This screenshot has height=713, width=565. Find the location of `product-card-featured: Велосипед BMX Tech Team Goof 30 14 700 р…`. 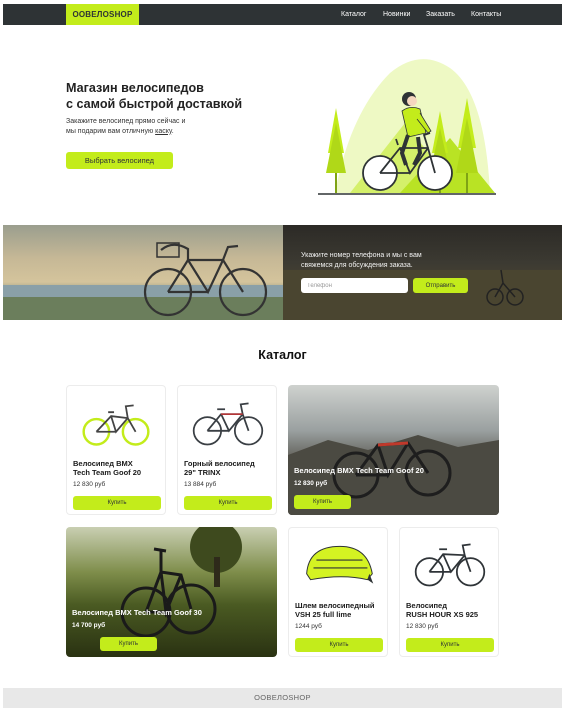

product-card-featured: Велосипед BMX Tech Team Goof 30 14 700 р… is located at coordinates (171, 592).